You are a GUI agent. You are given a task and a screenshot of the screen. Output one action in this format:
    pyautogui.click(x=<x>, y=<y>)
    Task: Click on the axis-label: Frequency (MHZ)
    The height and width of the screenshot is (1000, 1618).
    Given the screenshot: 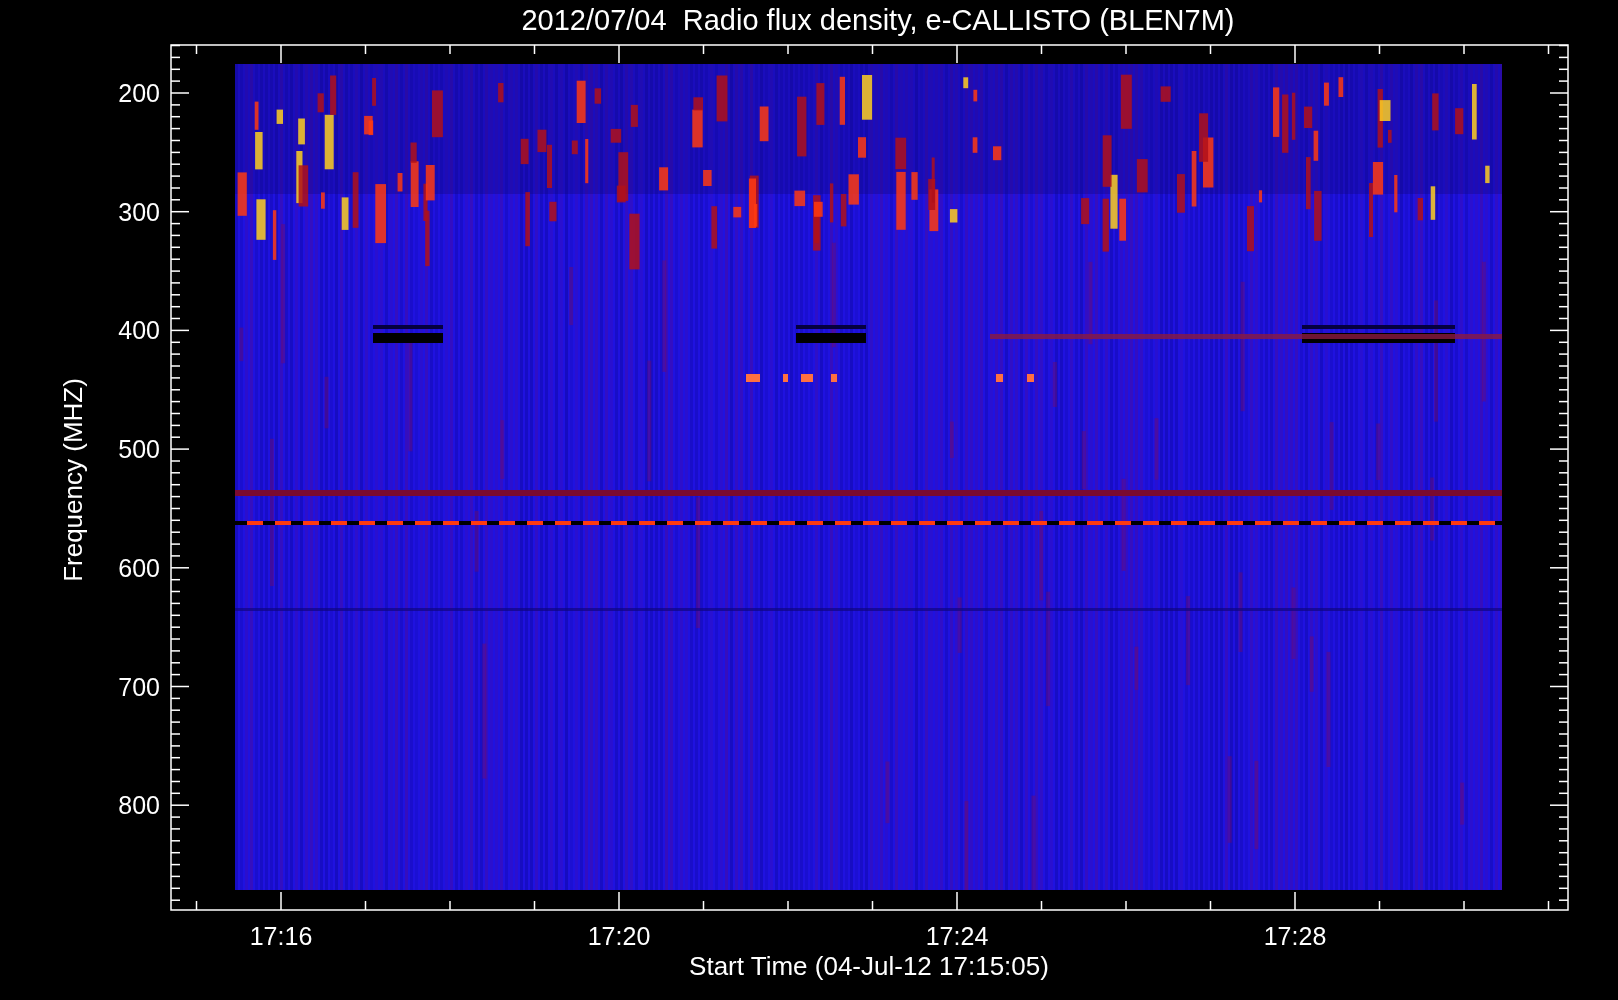 What is the action you would take?
    pyautogui.click(x=73, y=480)
    